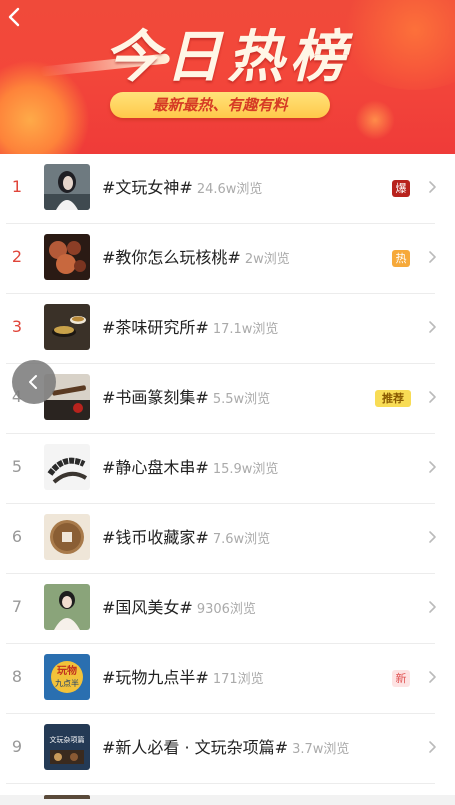 The height and width of the screenshot is (805, 455). What do you see at coordinates (17, 746) in the screenshot?
I see `rank-number: 9` at bounding box center [17, 746].